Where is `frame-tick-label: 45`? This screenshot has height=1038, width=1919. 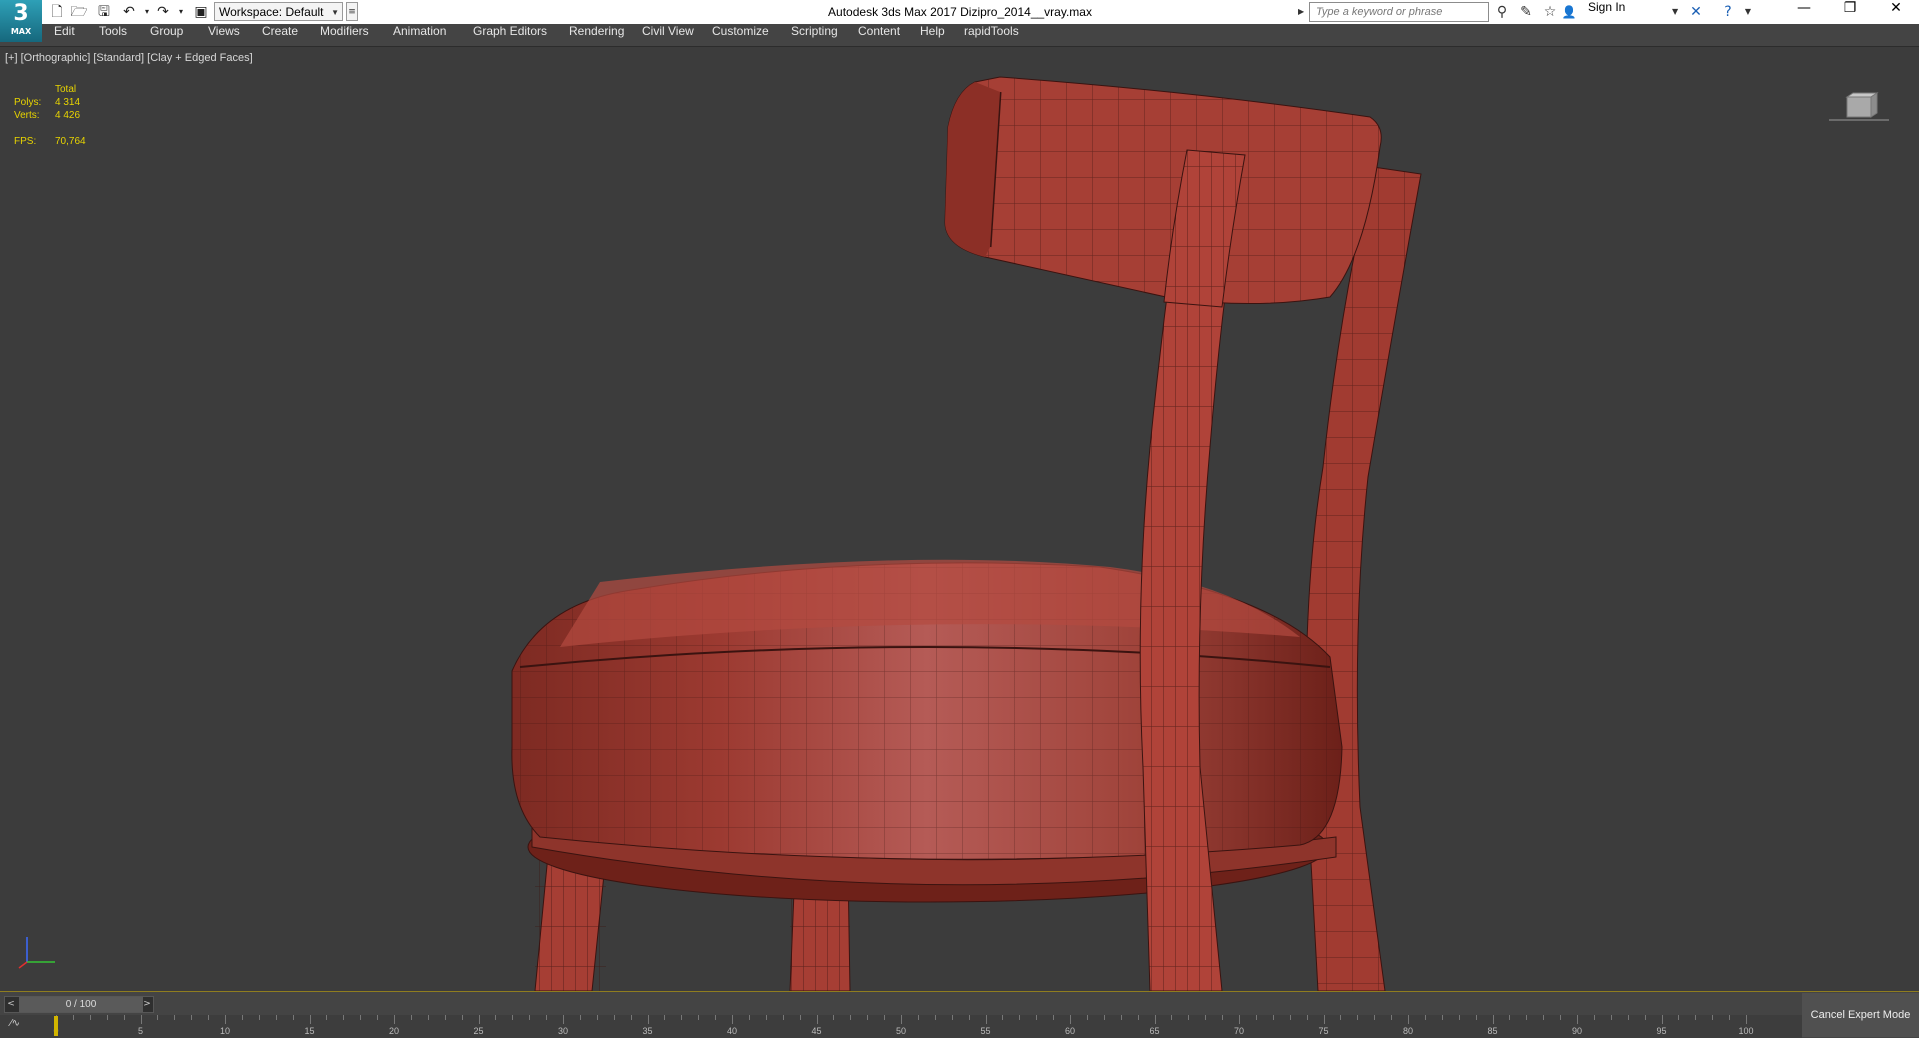 frame-tick-label: 45 is located at coordinates (816, 1031).